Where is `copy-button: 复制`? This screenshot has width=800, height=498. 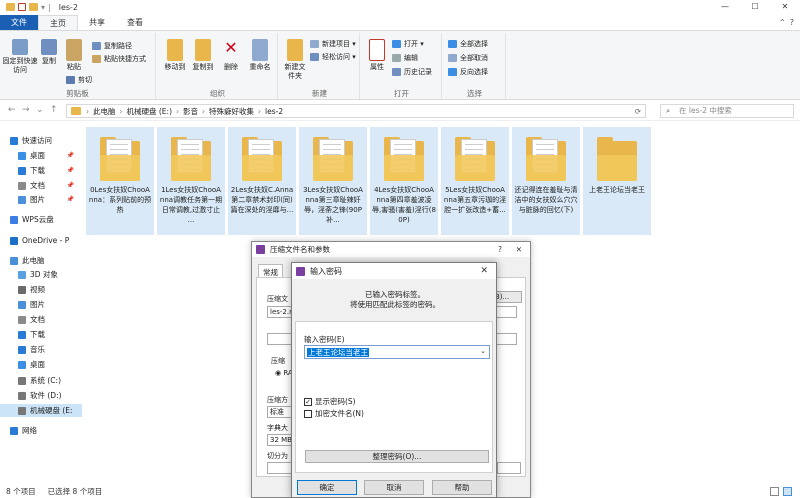 copy-button: 复制 is located at coordinates (49, 52).